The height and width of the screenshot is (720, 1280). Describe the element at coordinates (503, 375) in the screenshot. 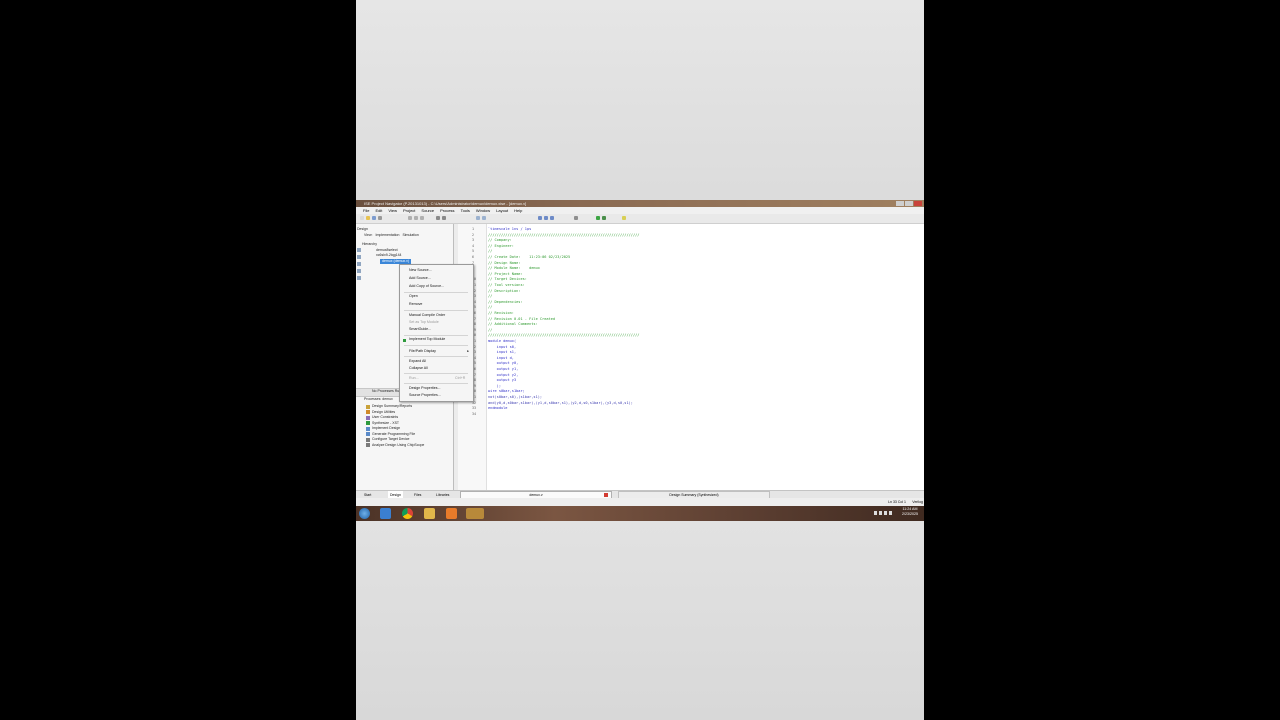

I see `code-line: output y2,` at that location.